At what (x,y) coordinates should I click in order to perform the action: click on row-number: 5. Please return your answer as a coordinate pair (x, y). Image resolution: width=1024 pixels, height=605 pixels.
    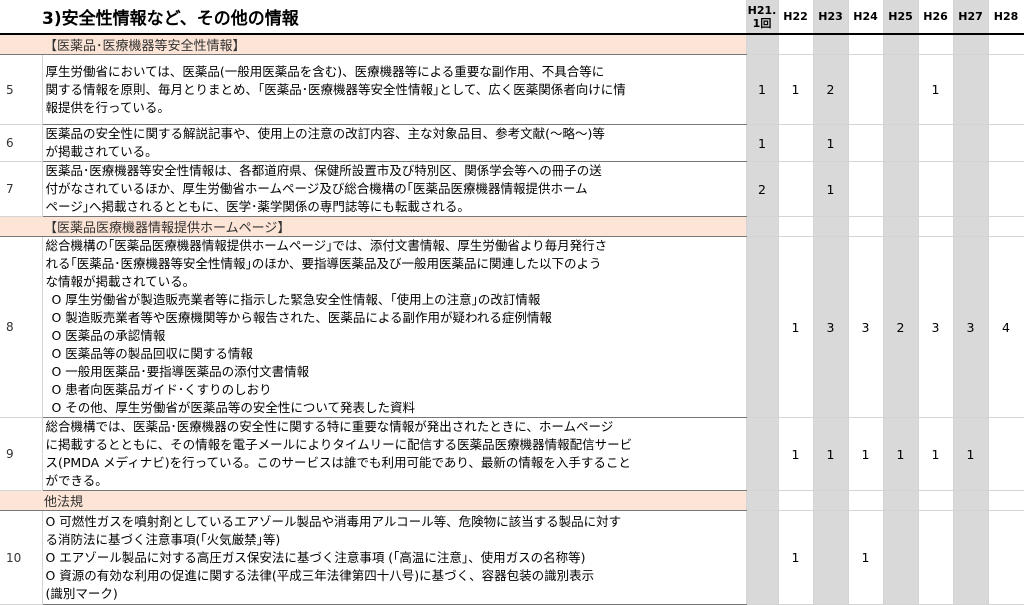
    Looking at the image, I should click on (21, 89).